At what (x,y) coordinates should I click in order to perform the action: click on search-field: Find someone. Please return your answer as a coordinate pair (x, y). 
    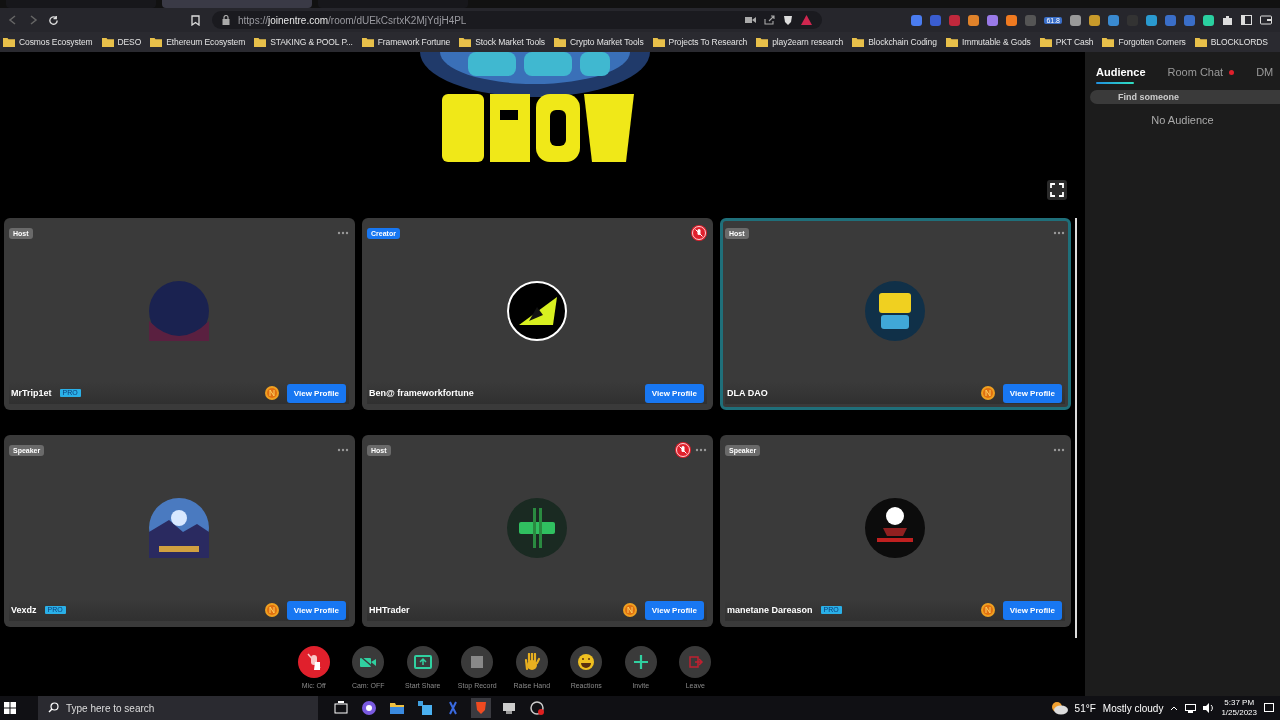
    Looking at the image, I should click on (1185, 97).